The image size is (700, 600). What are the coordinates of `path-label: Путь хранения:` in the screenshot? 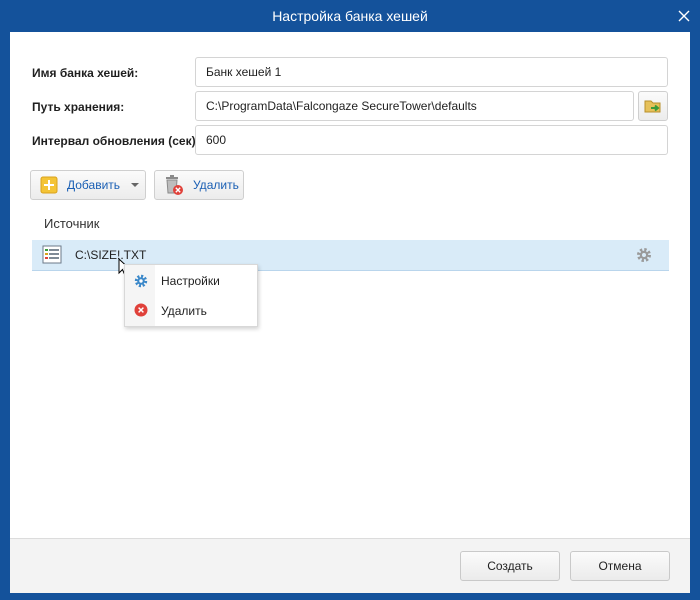 It's located at (78, 107).